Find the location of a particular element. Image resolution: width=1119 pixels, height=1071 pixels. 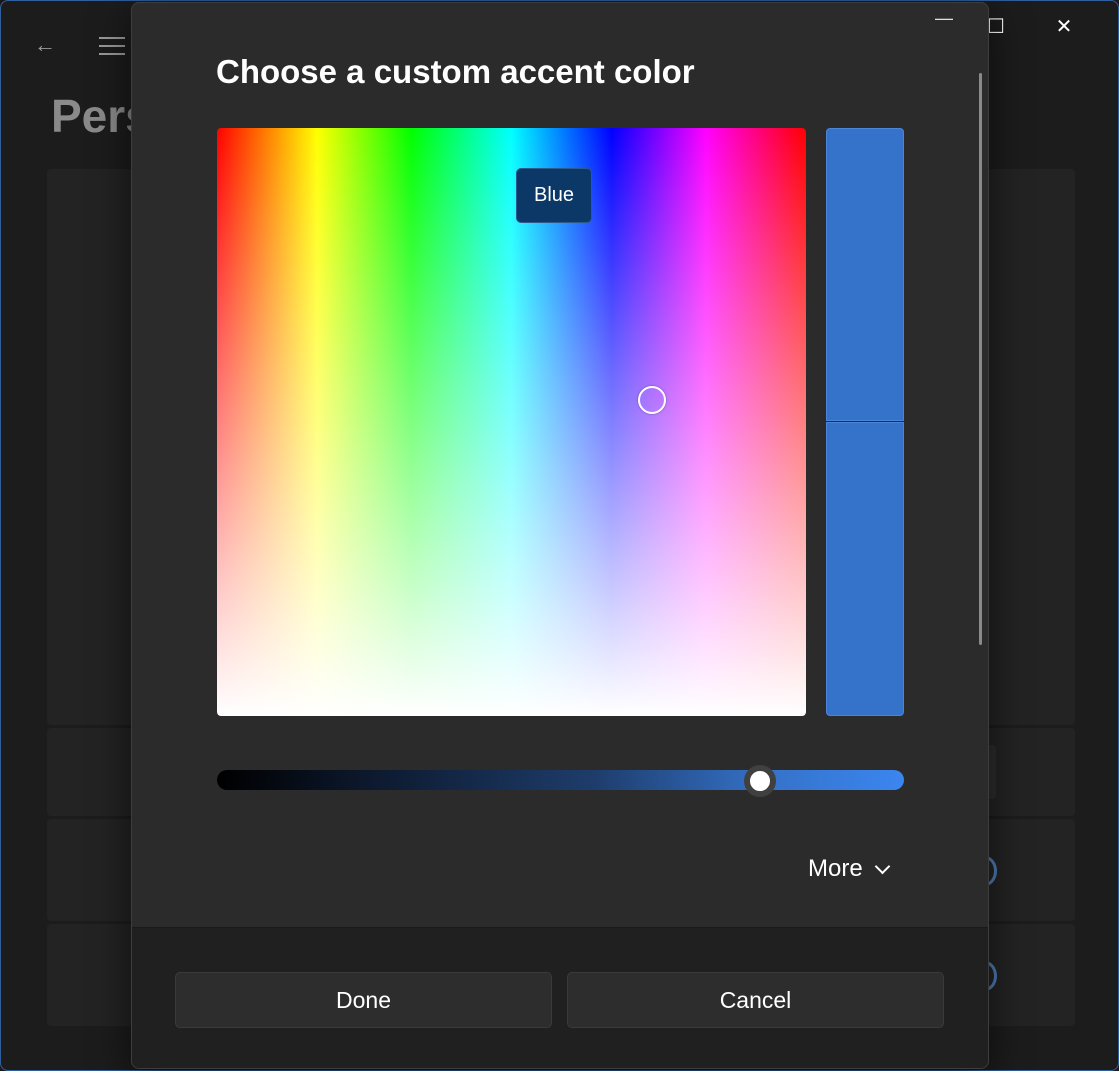

spectrum-selection-ring is located at coordinates (652, 400).